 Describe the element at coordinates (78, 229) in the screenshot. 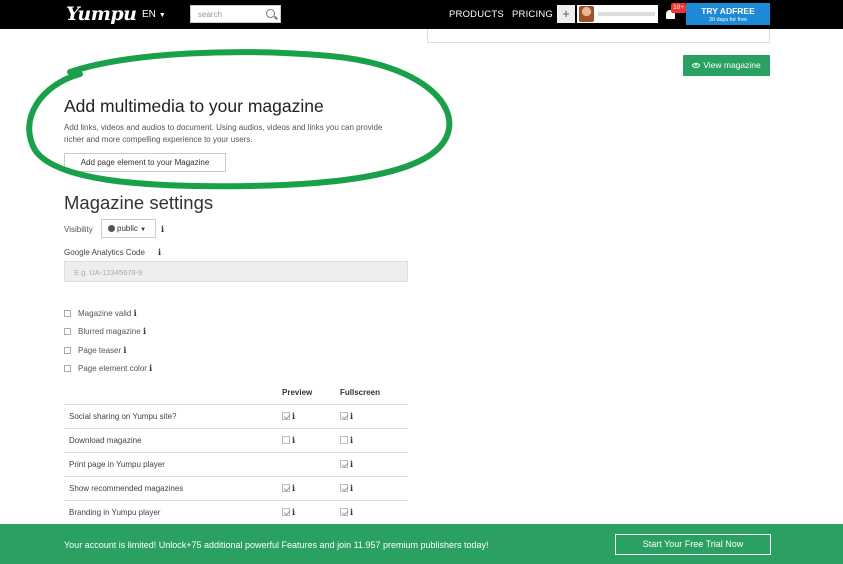

I see `visibility-label: Visibility` at that location.